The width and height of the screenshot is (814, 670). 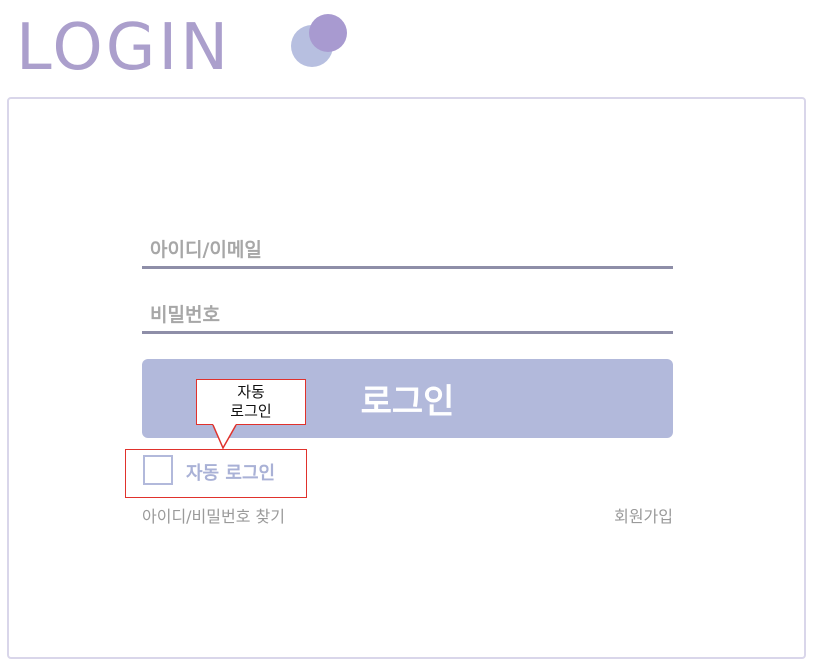 I want to click on id-input, so click(x=407, y=250).